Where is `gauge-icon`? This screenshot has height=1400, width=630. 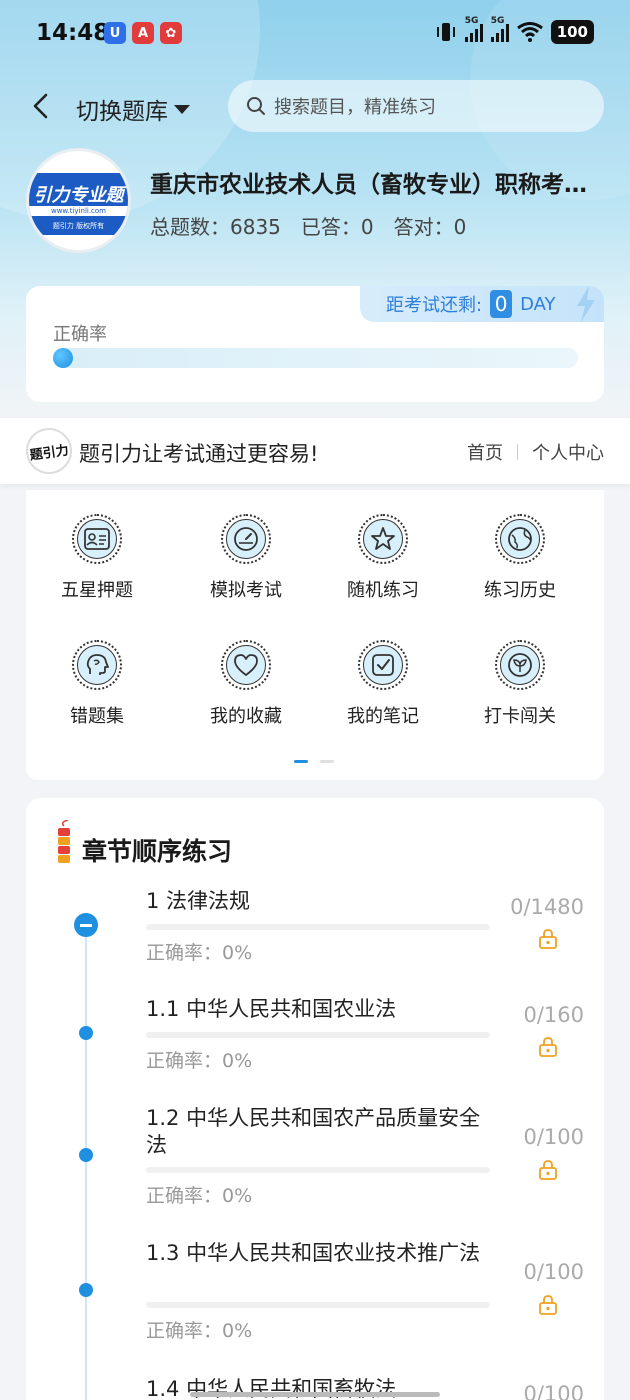 gauge-icon is located at coordinates (246, 539).